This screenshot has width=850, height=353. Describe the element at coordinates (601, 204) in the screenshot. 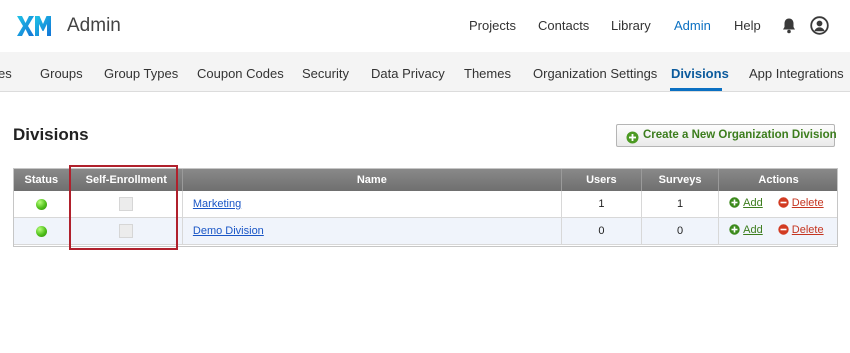

I see `users-count: 1` at that location.